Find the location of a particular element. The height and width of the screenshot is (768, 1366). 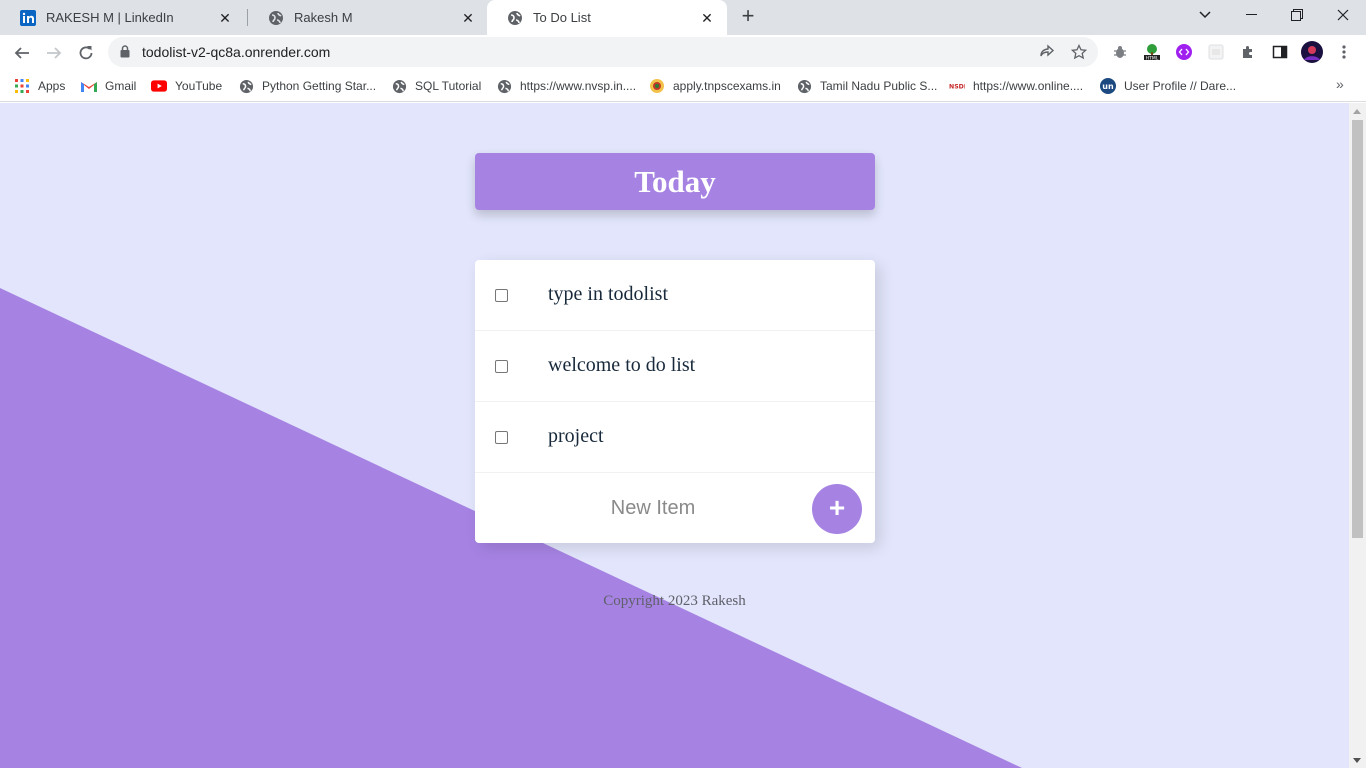

new-tab-icon: + is located at coordinates (748, 17).